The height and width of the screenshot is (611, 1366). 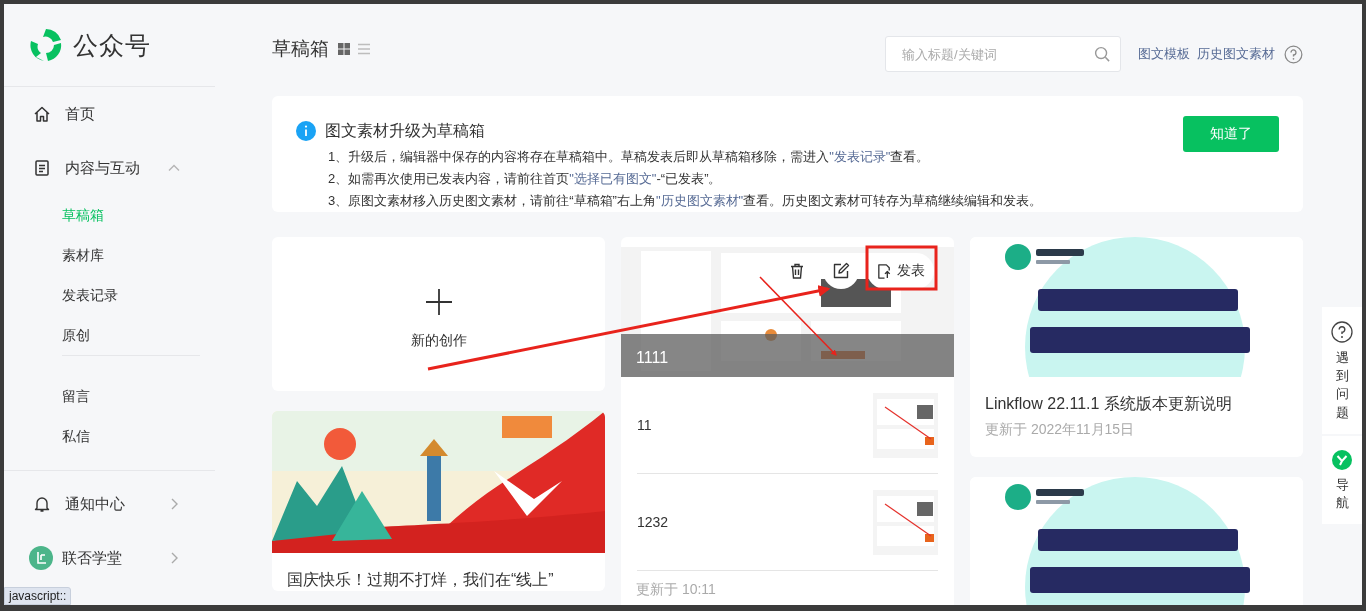 I want to click on home-icon, so click(x=42, y=114).